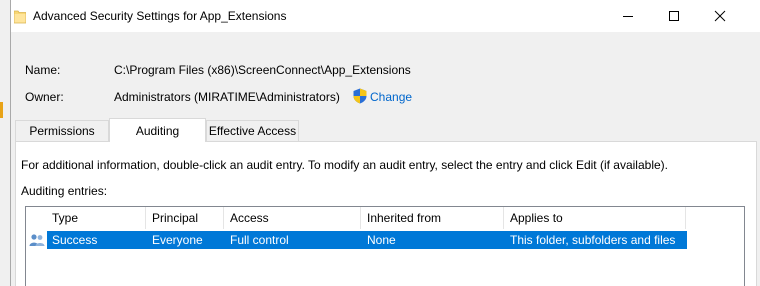 The image size is (760, 286). I want to click on owner-value: Administrators (MIRATIME\Administrators), so click(227, 97).